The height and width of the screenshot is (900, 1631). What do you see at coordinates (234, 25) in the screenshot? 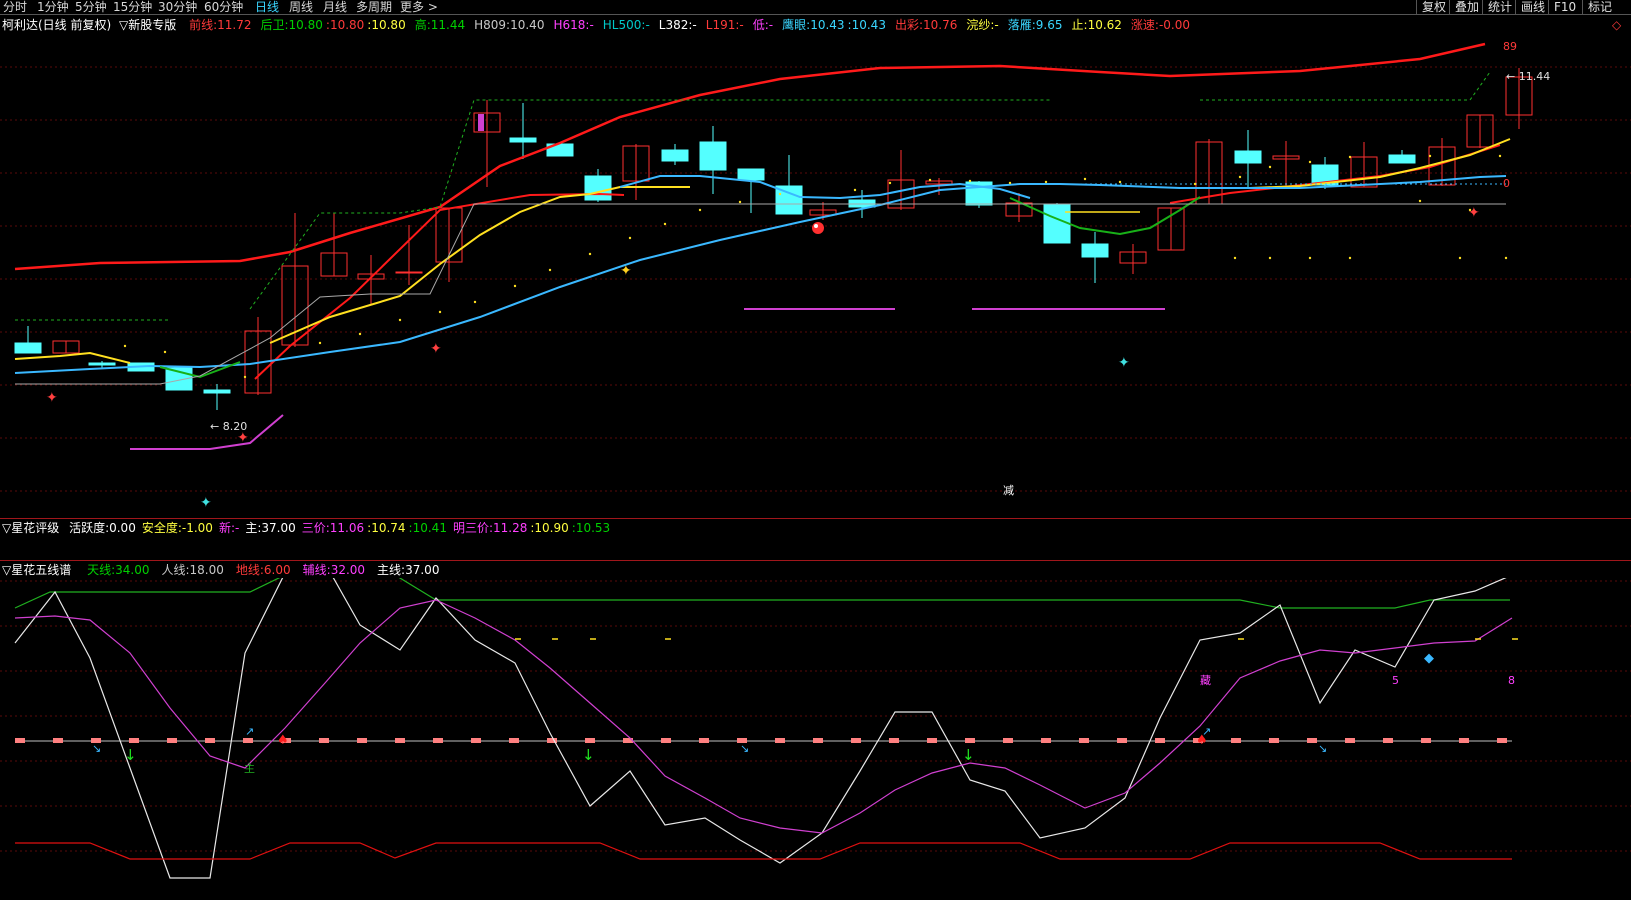
I see `main-field-value: 11.72` at bounding box center [234, 25].